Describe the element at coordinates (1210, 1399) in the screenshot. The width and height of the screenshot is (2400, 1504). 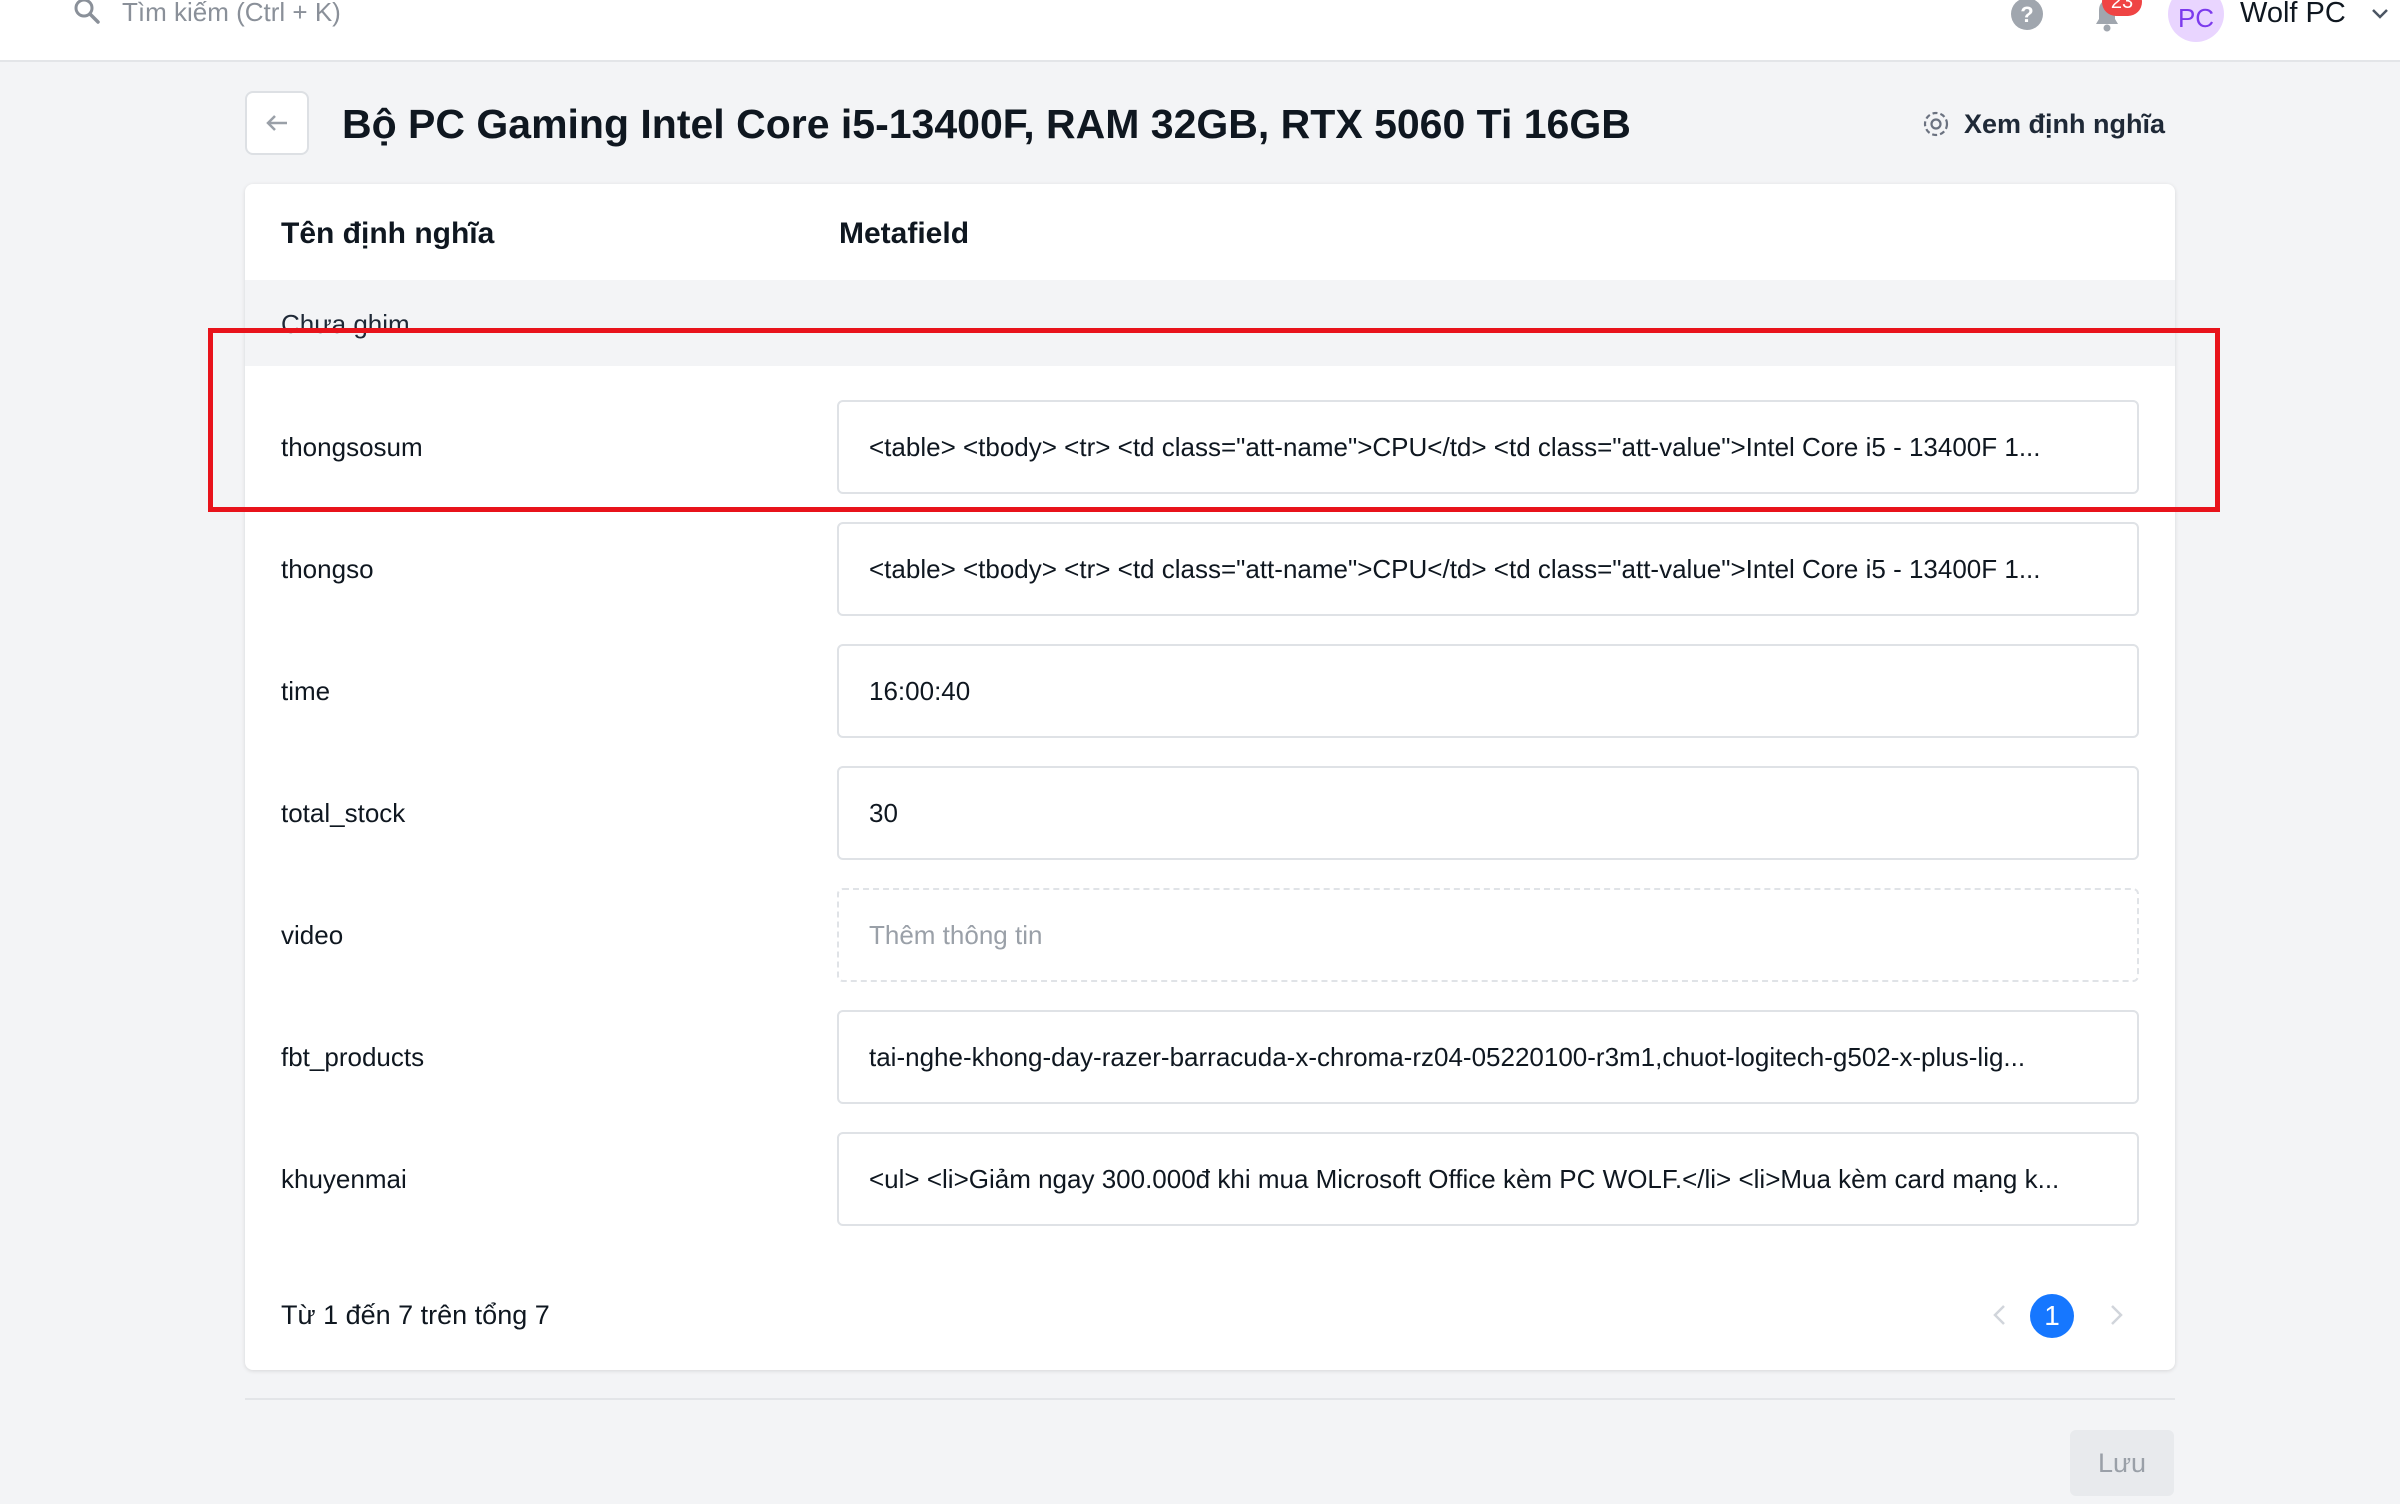
I see `footer-divider` at that location.